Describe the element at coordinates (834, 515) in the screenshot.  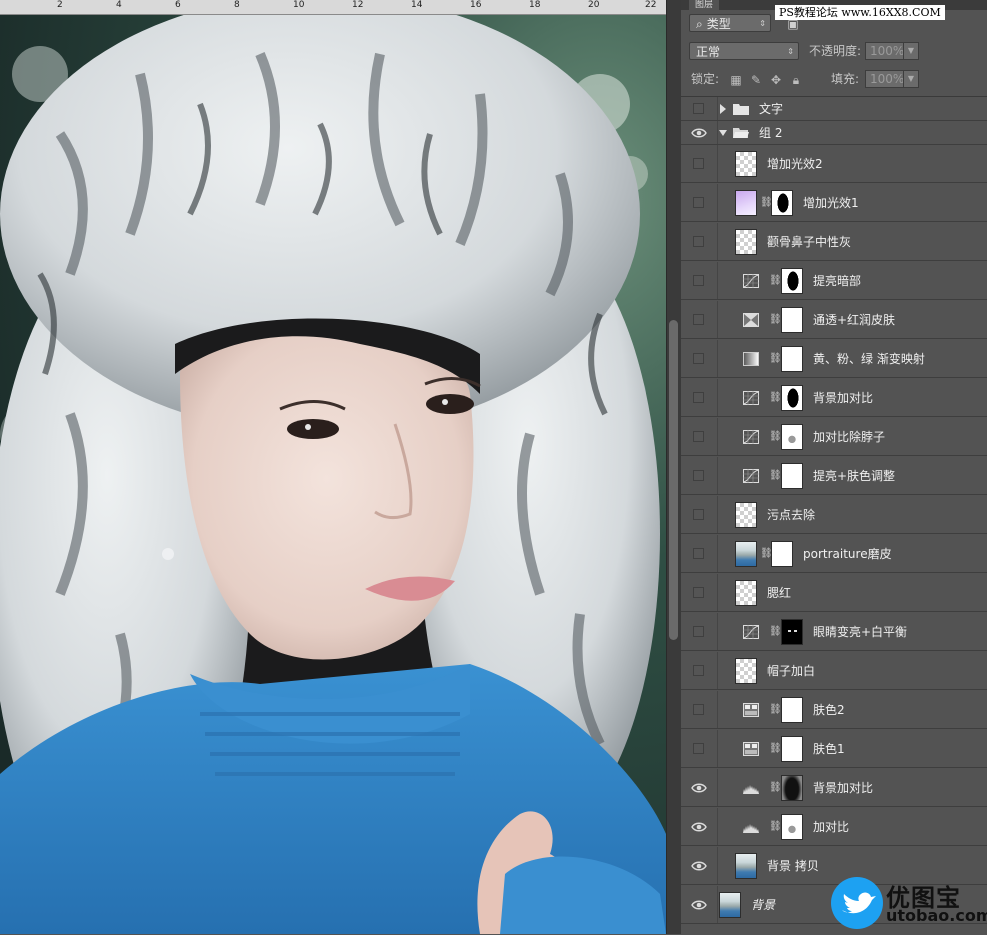
I see `layer-row: 污点去除` at that location.